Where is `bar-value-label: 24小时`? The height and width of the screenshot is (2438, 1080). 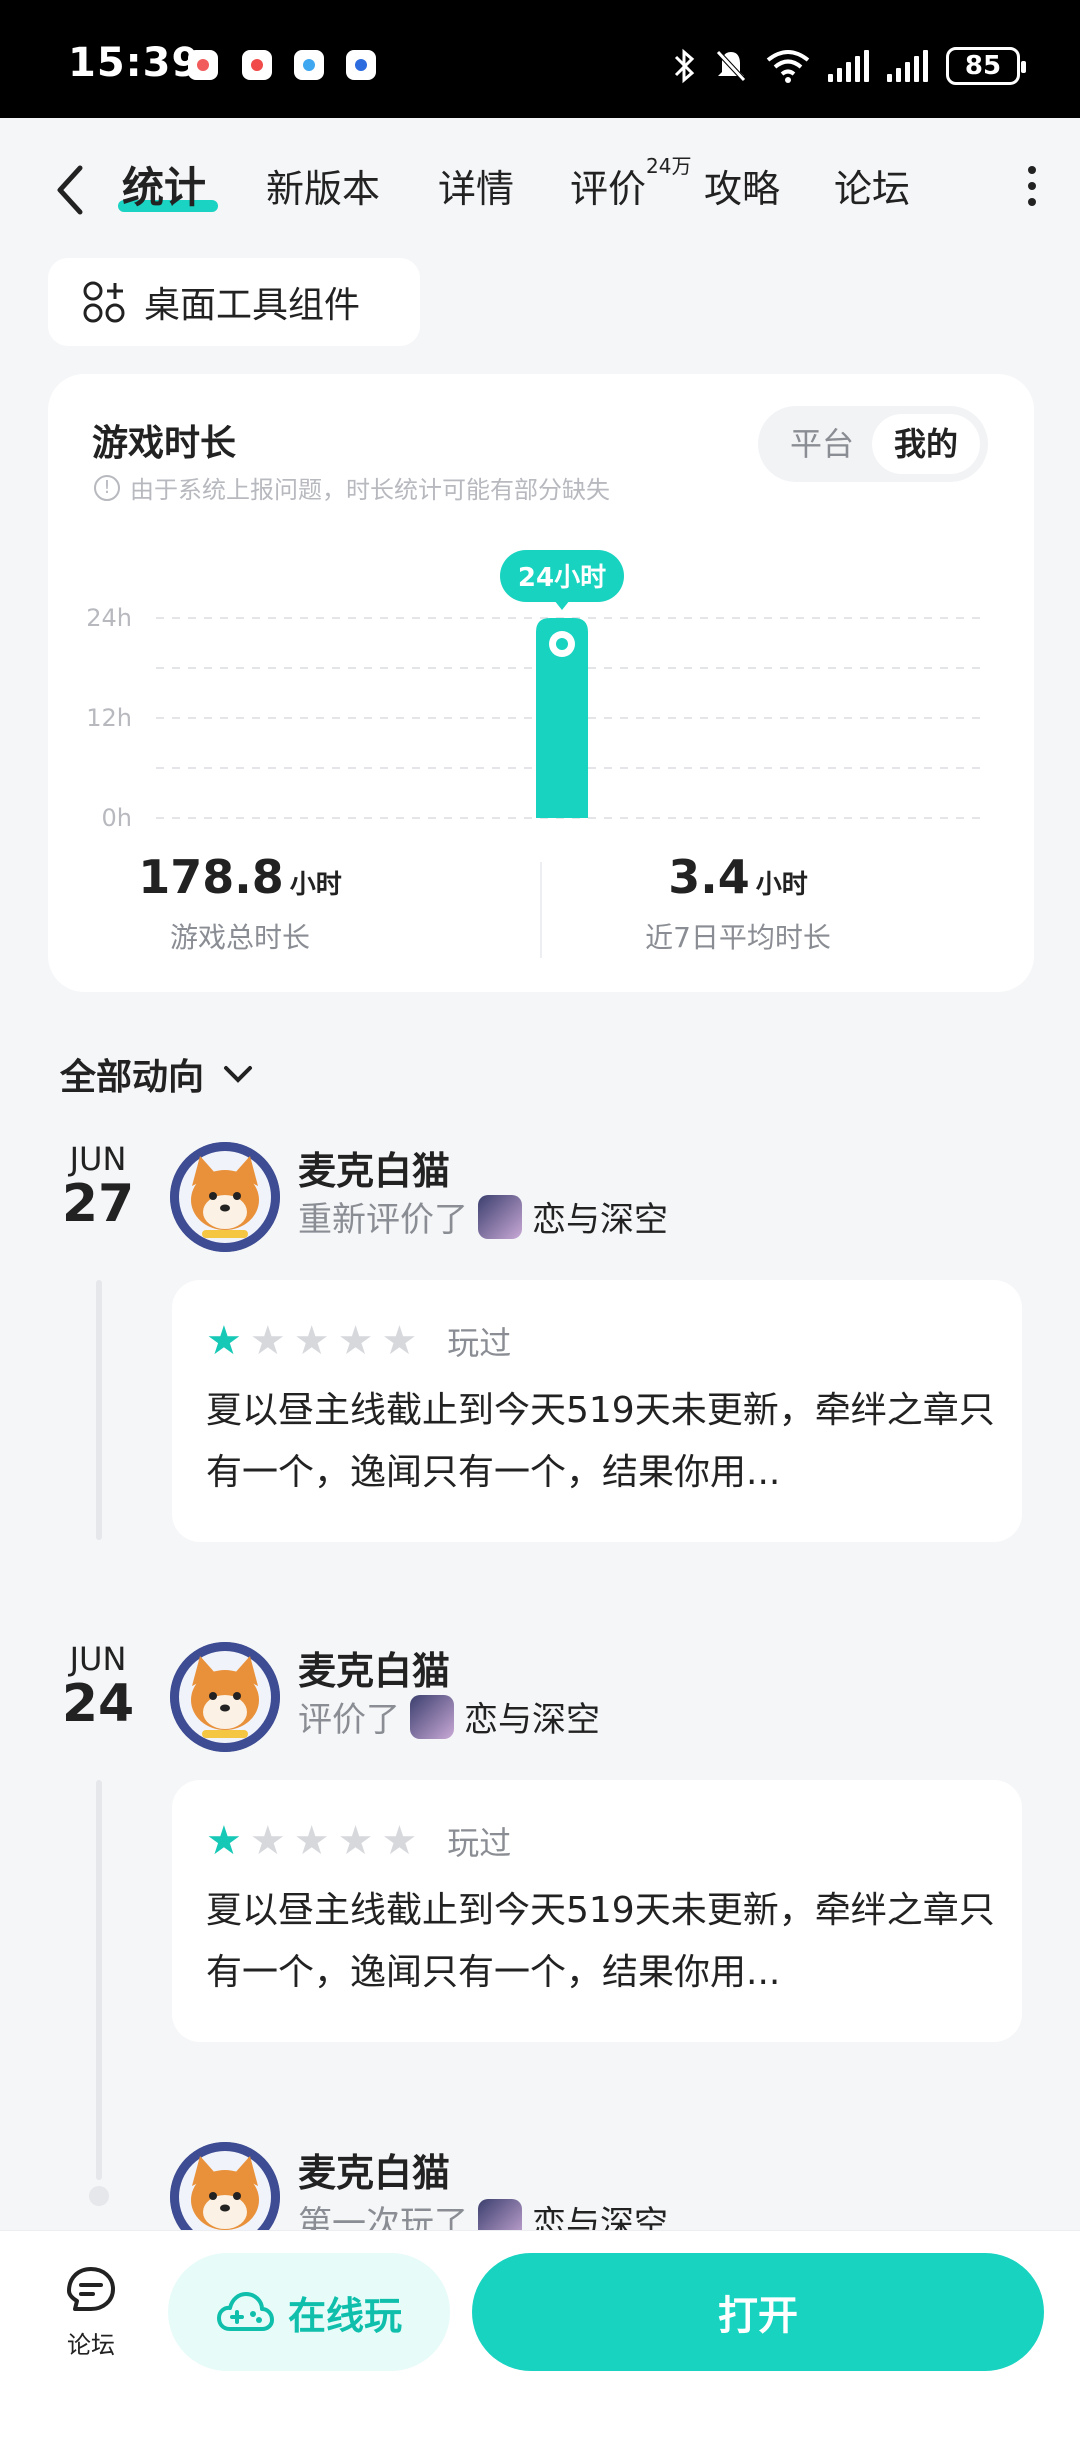
bar-value-label: 24小时 is located at coordinates (562, 578).